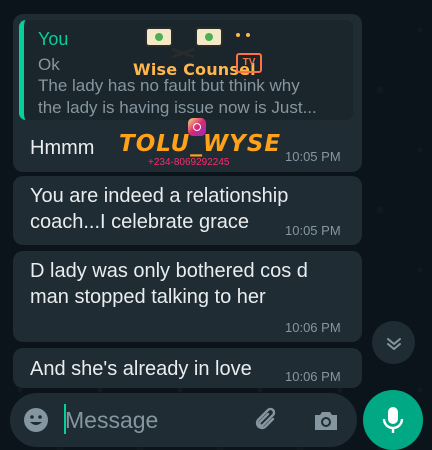 The height and width of the screenshot is (450, 432). I want to click on camera-button, so click(326, 421).